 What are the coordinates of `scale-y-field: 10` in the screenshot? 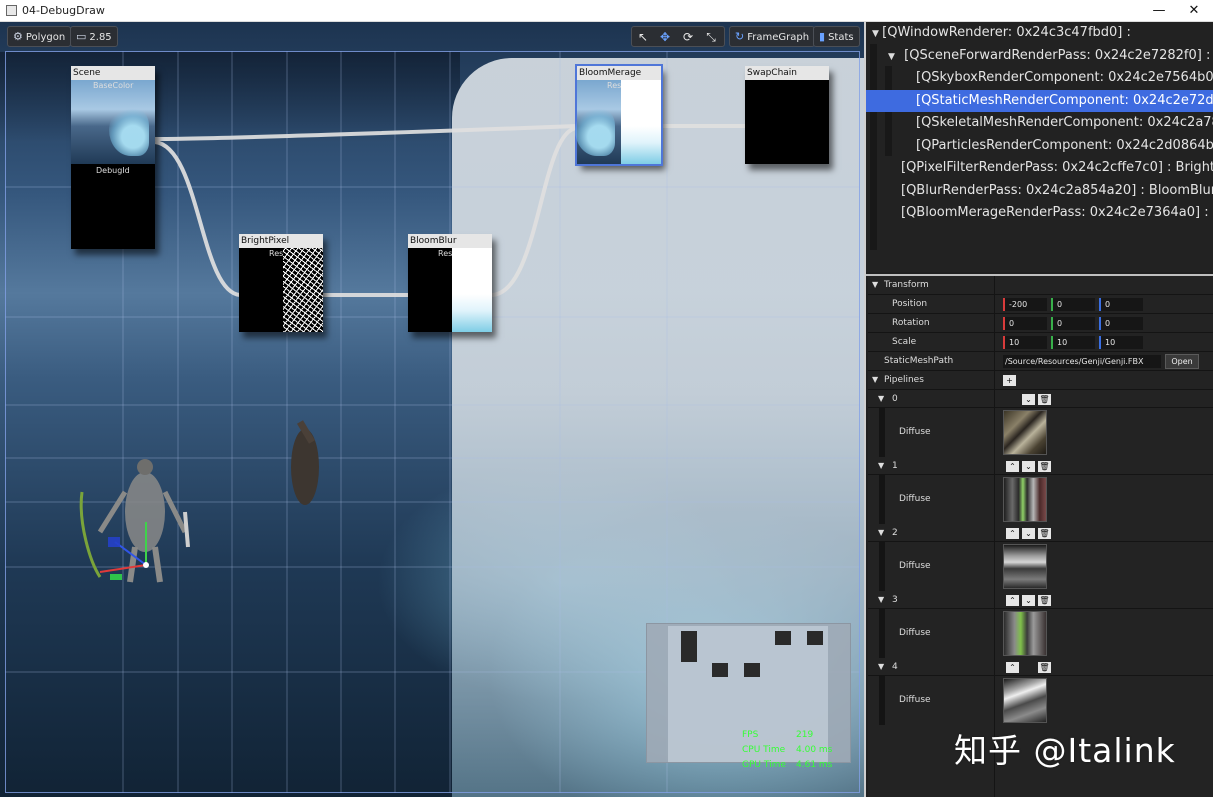 It's located at (1073, 342).